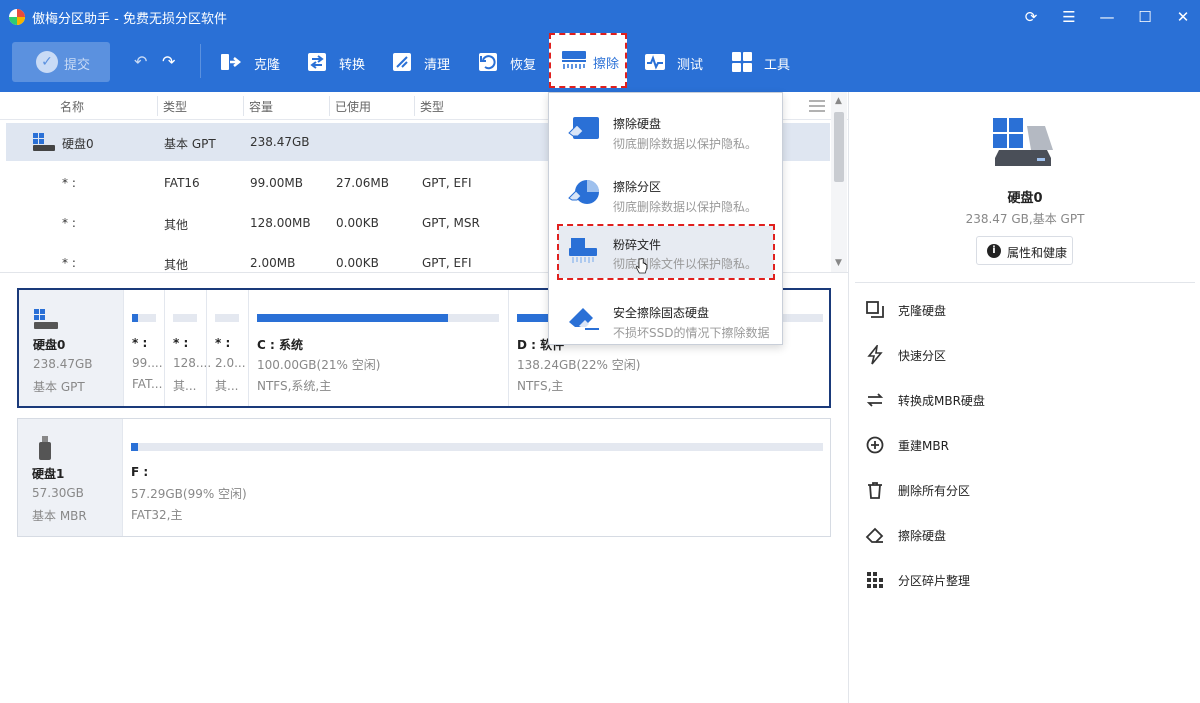 Image resolution: width=1200 pixels, height=703 pixels. I want to click on menu-item-secure-erase-ssd: 安全擦除固态硬盘 不损坏SSD的情况下擦除数据, so click(665, 318).